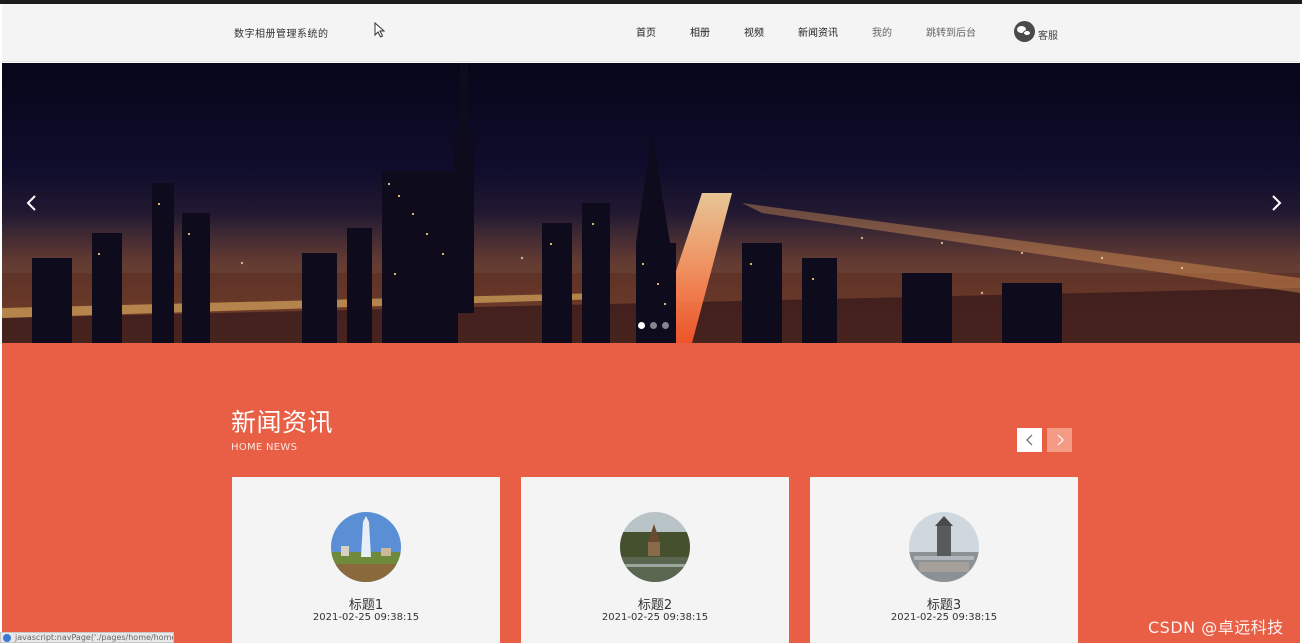 The width and height of the screenshot is (1302, 643). I want to click on carousel-indicators, so click(656, 325).